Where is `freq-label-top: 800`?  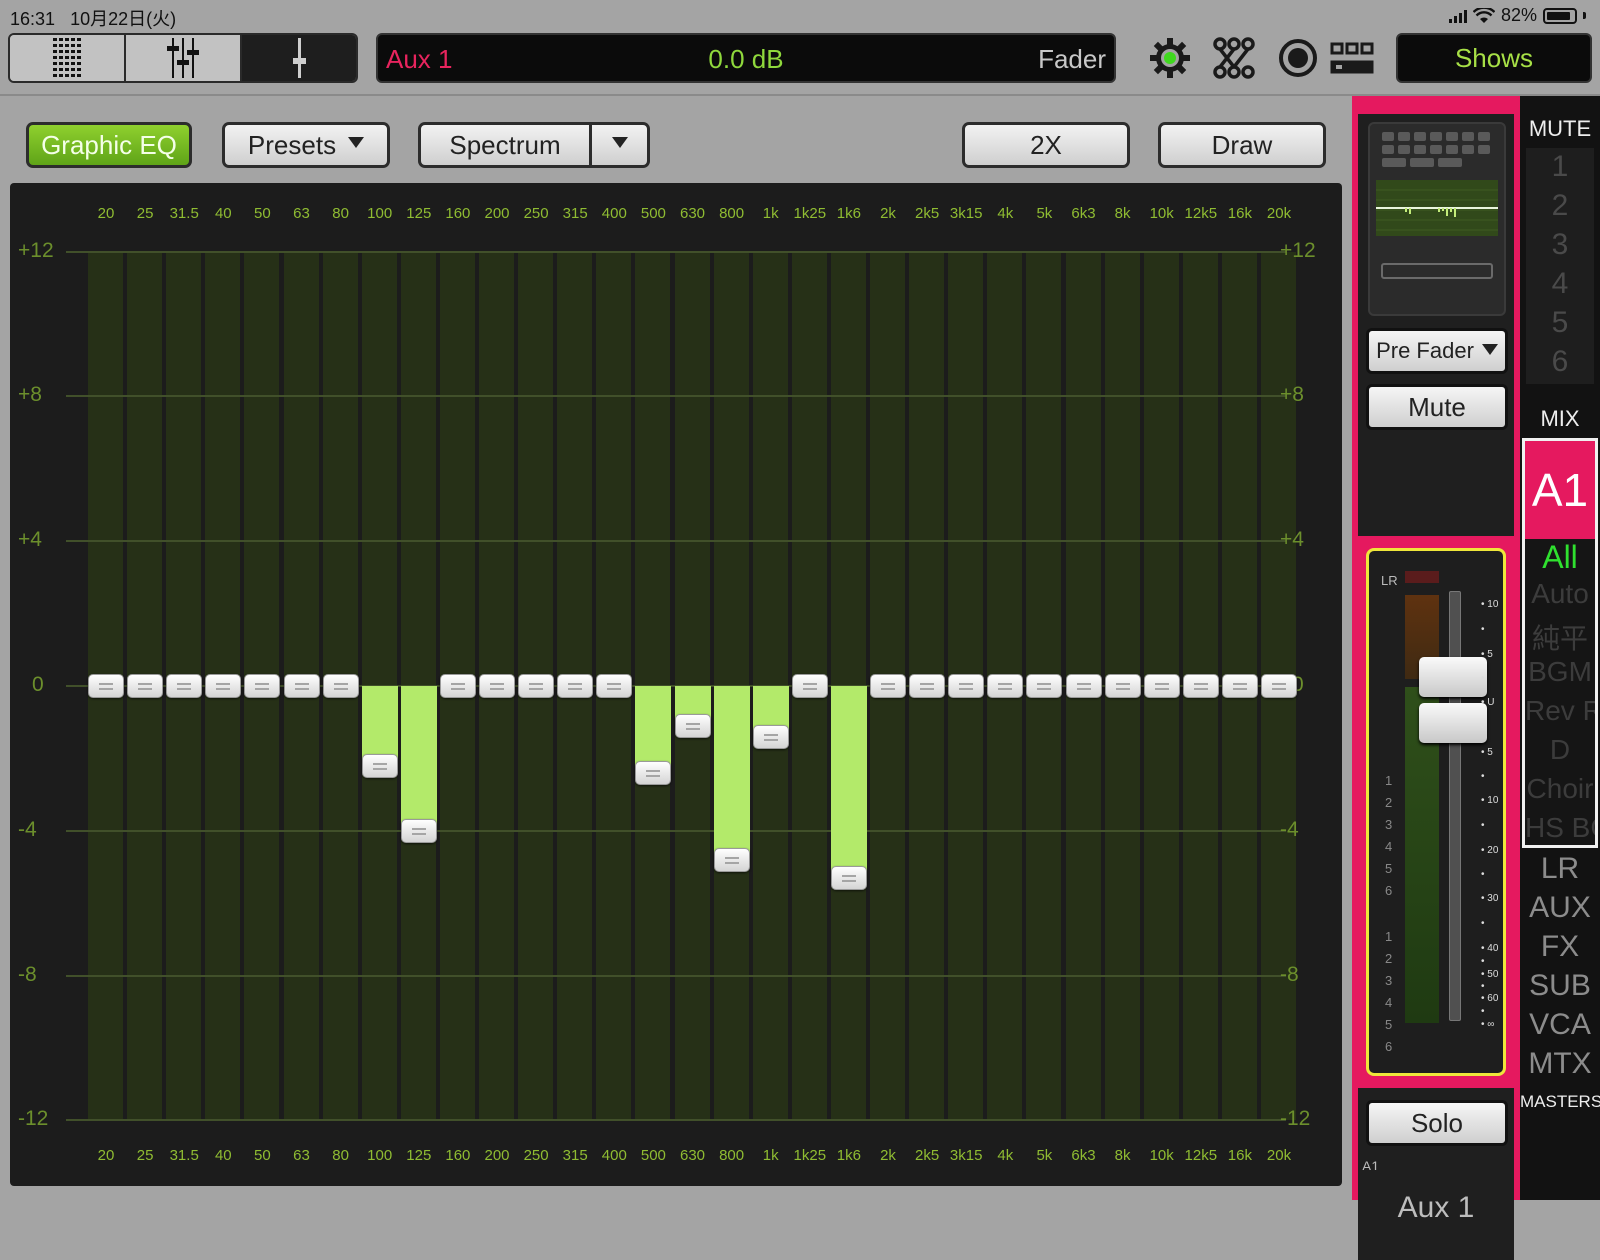
freq-label-top: 800 is located at coordinates (732, 213).